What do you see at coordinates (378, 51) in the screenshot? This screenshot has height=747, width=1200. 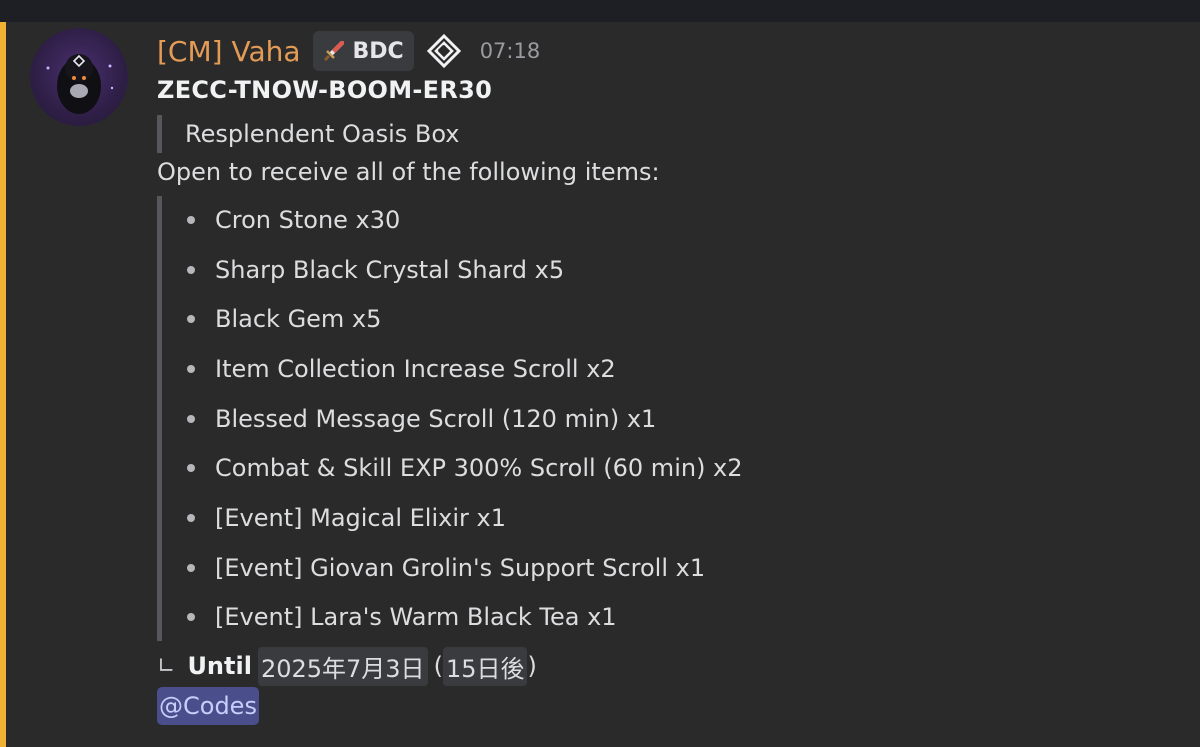 I see `server-tag-label: BDC` at bounding box center [378, 51].